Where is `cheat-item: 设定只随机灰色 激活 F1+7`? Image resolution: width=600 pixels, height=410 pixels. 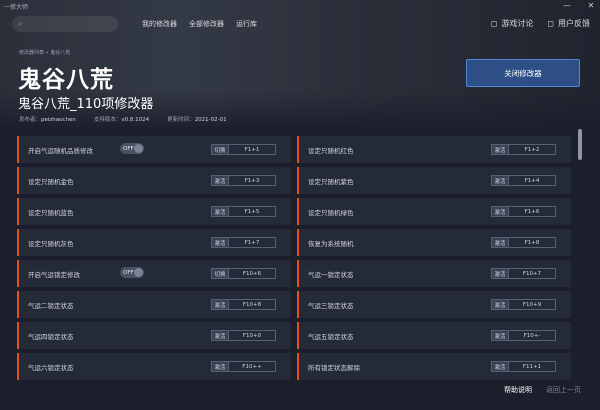 cheat-item: 设定只随机灰色 激活 F1+7 is located at coordinates (154, 242).